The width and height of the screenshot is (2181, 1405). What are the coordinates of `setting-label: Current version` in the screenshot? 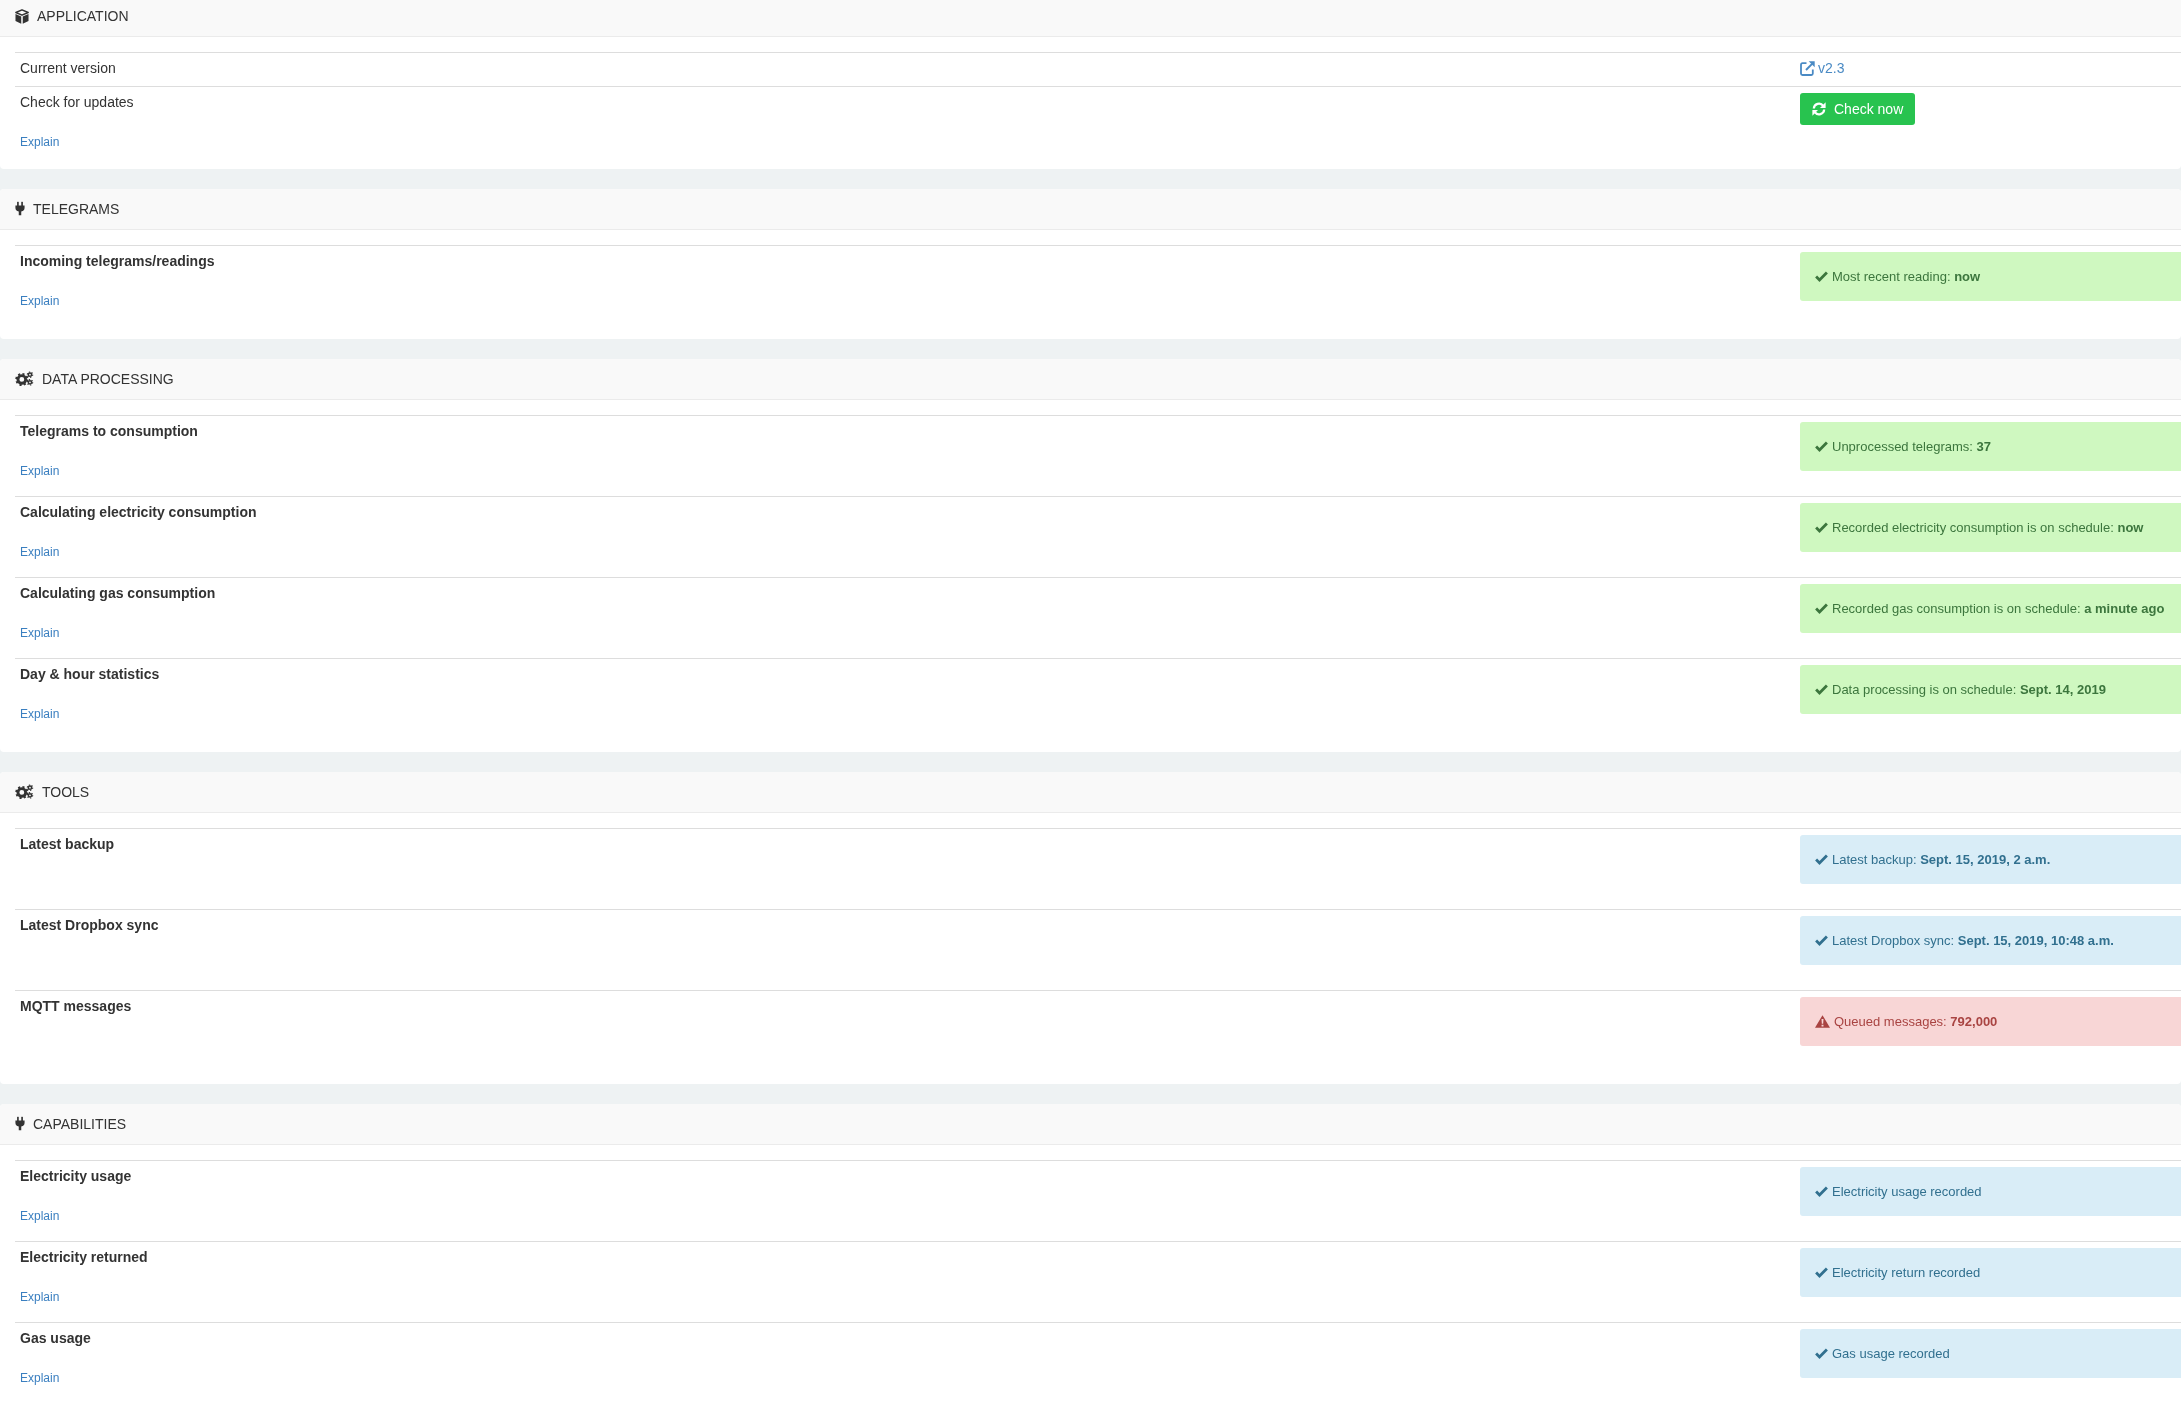 It's located at (68, 68).